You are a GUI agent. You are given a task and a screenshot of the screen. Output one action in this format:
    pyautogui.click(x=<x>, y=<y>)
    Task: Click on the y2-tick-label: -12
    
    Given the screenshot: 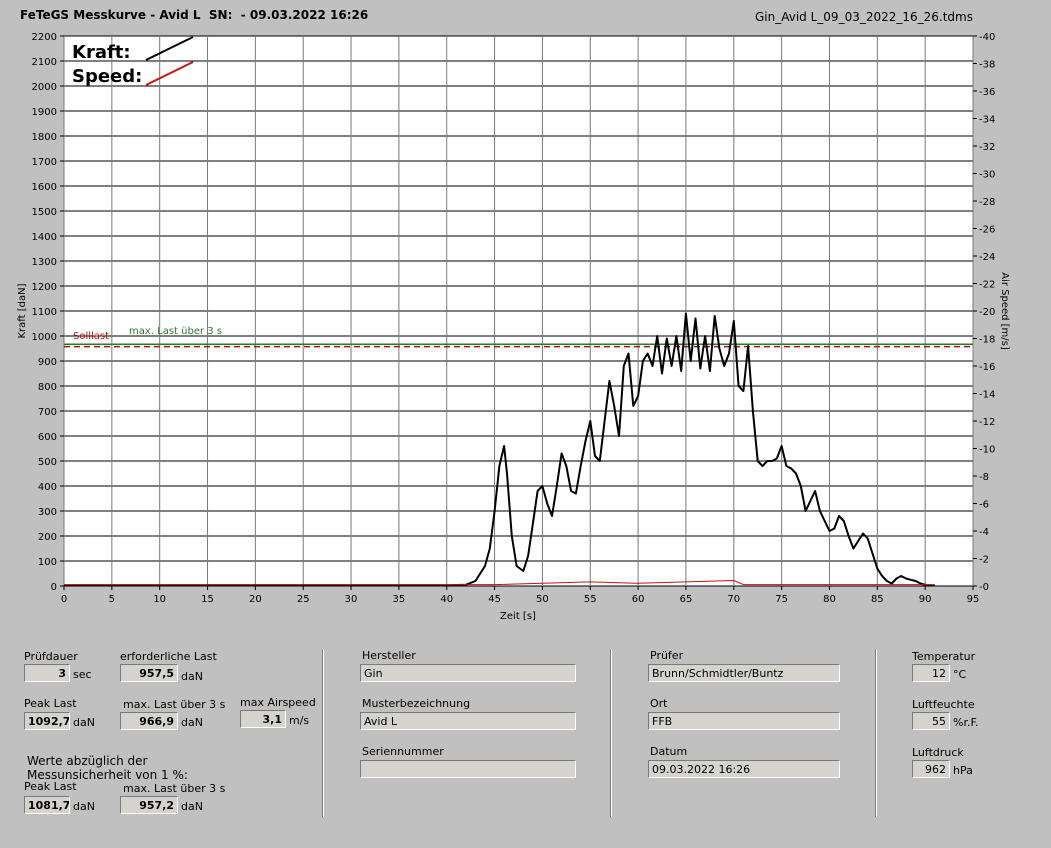 What is the action you would take?
    pyautogui.click(x=987, y=422)
    